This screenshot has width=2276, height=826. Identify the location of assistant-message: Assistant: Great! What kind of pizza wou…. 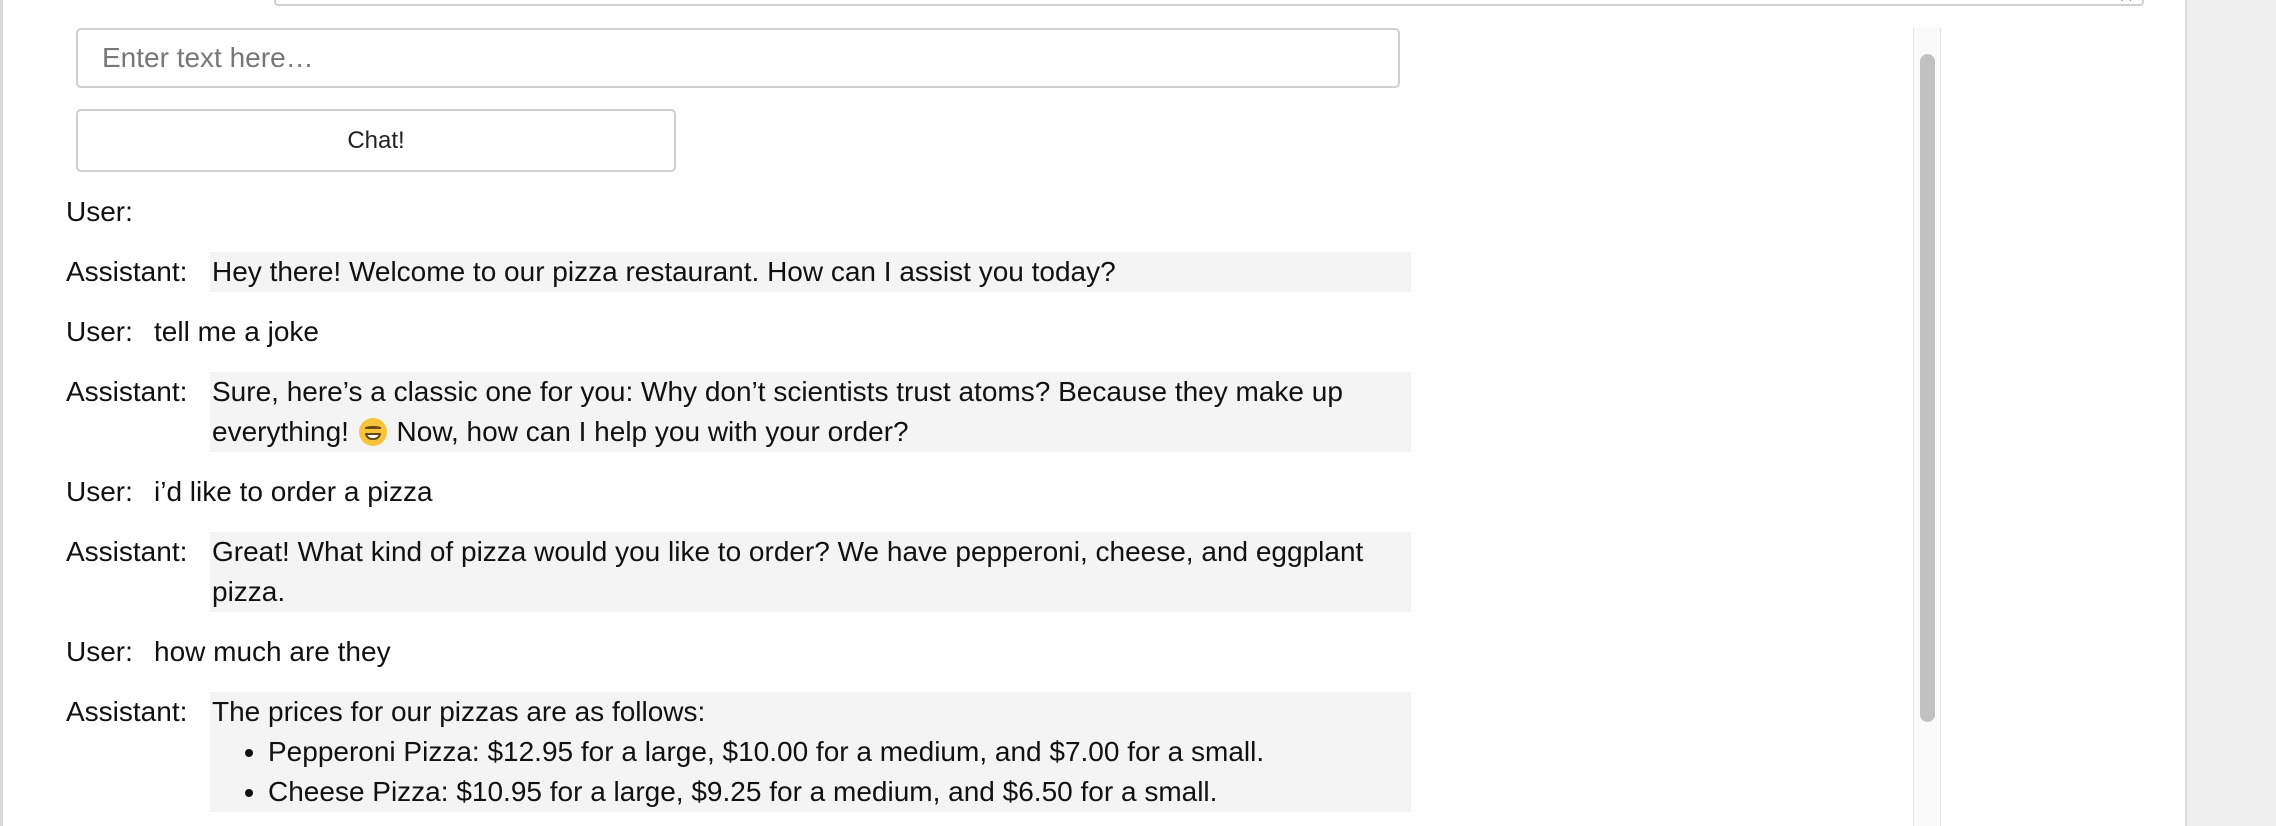
(738, 572).